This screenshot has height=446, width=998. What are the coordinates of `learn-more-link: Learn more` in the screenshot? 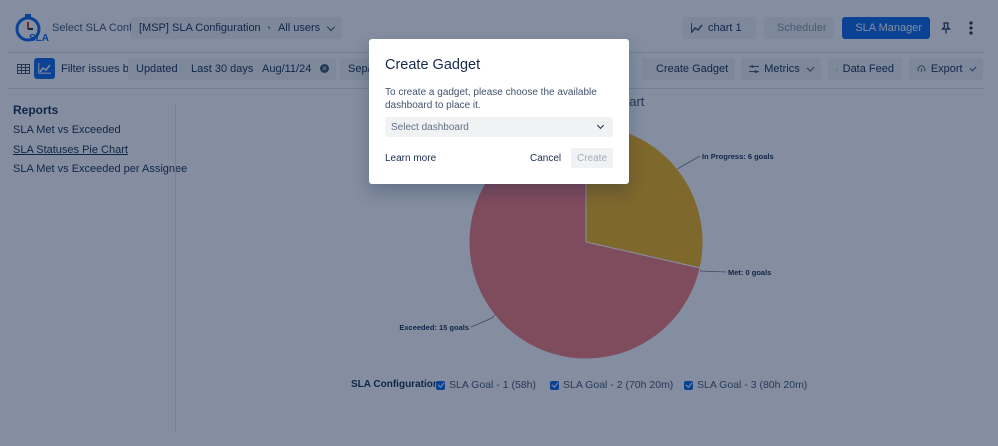 It's located at (410, 158).